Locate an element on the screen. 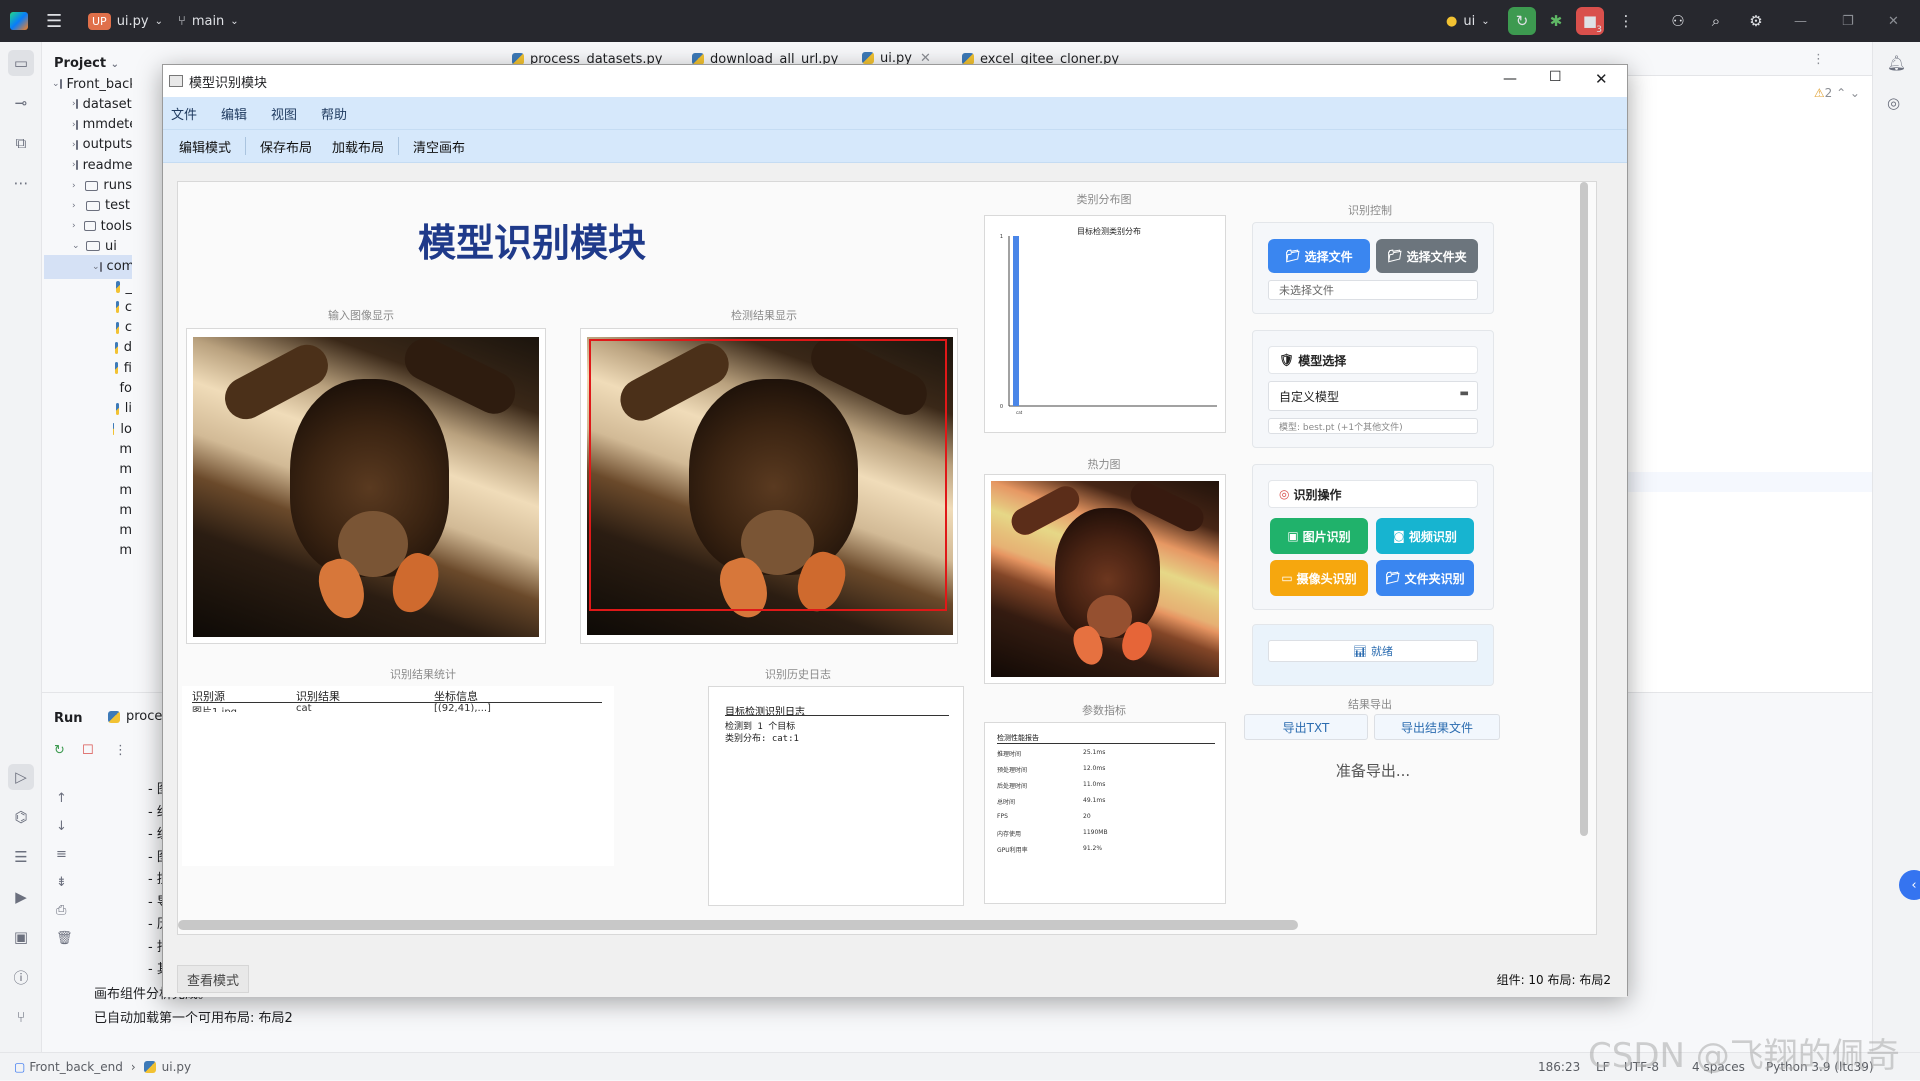 The width and height of the screenshot is (1920, 1081). metrics-label: FPS is located at coordinates (1002, 816).